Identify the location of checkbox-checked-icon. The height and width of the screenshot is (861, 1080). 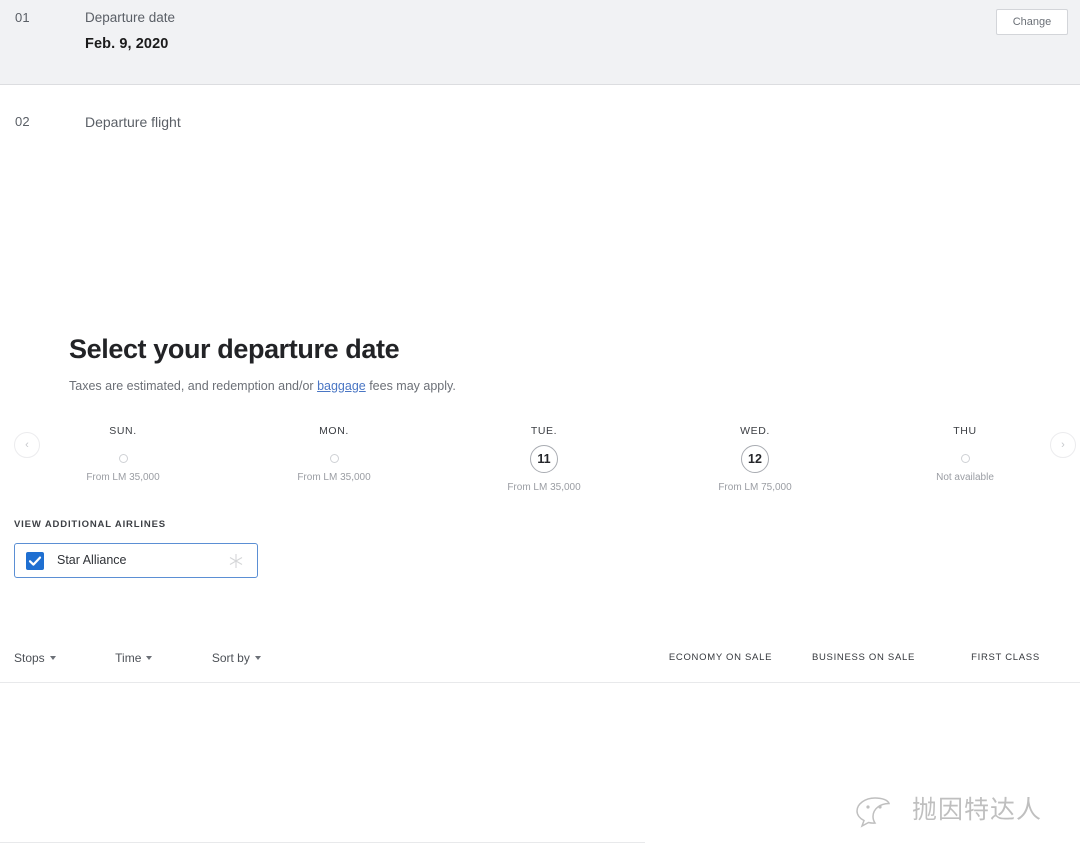
(35, 561).